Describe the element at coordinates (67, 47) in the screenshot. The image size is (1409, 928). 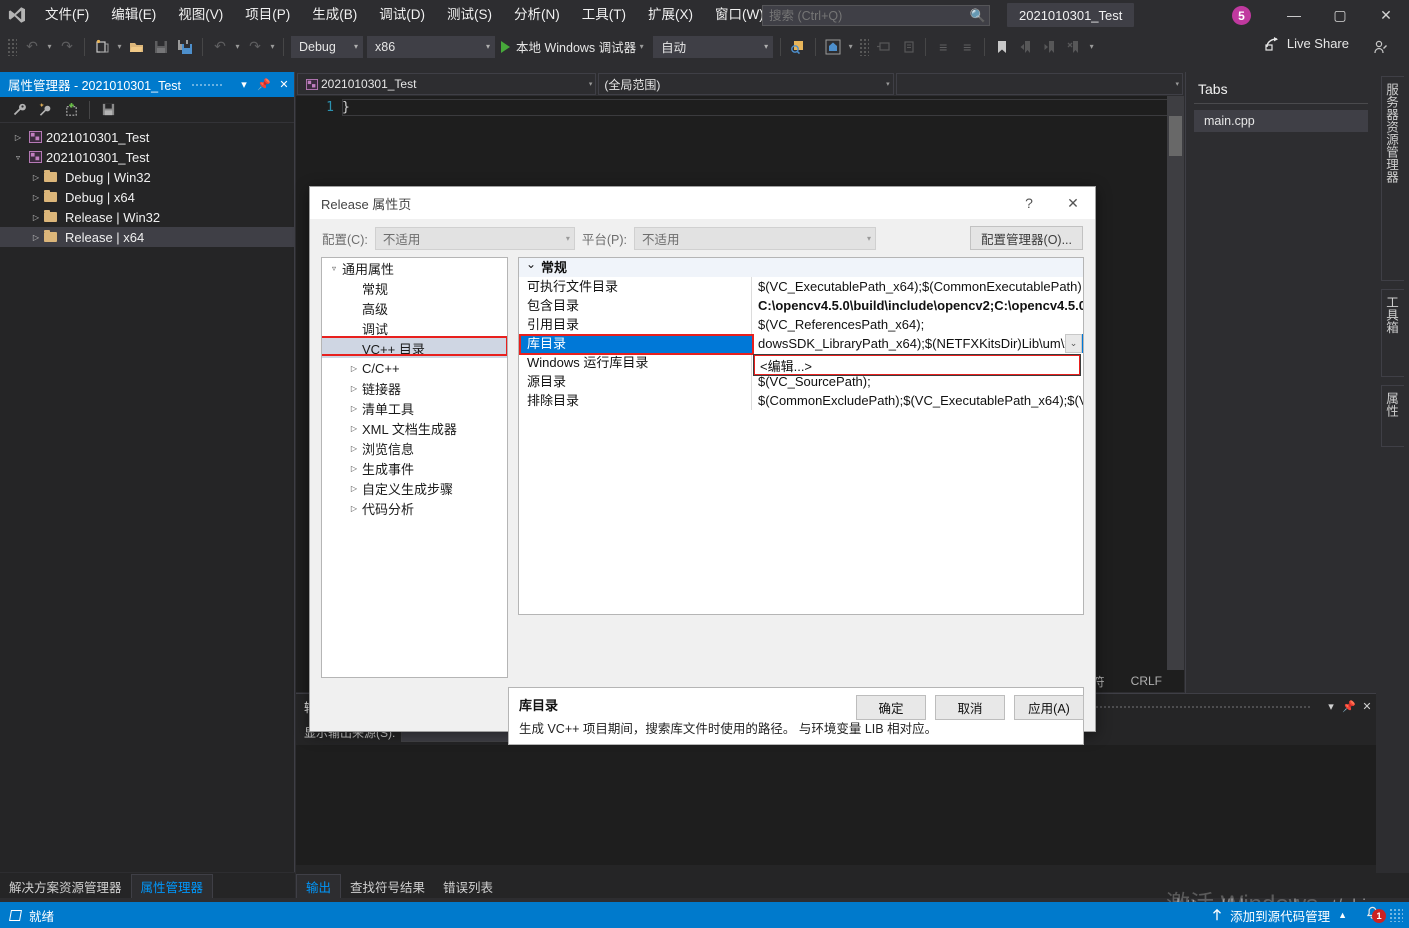
I see `navigate-forward-icon: ↷` at that location.